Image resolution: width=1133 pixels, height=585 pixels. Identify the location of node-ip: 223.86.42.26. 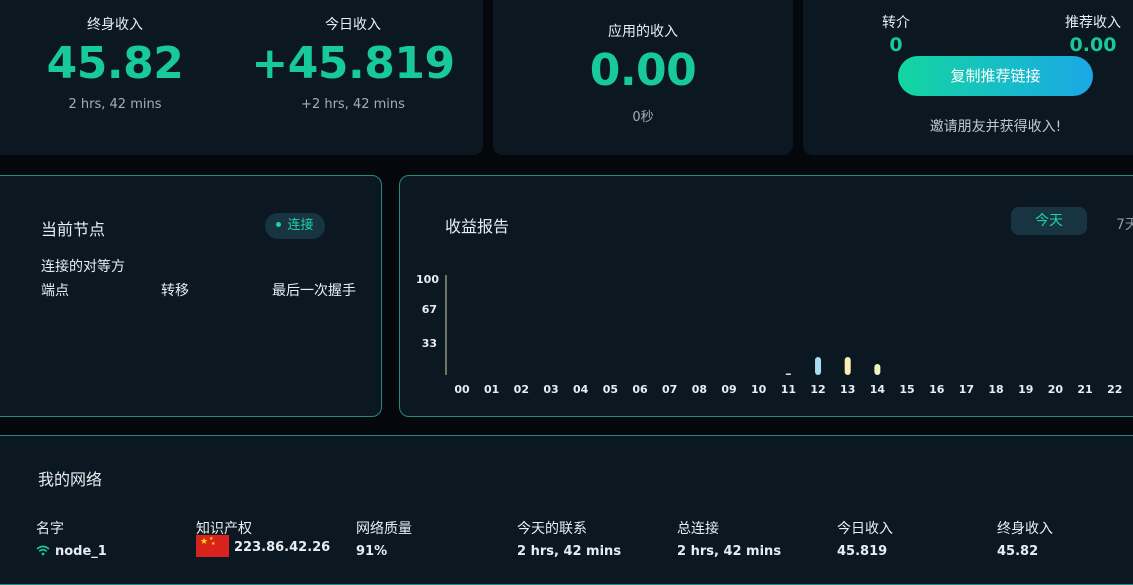
(282, 547).